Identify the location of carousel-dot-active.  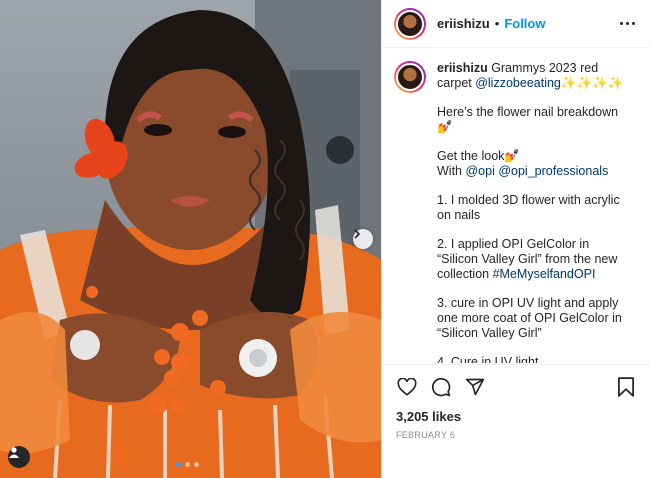
(178, 464).